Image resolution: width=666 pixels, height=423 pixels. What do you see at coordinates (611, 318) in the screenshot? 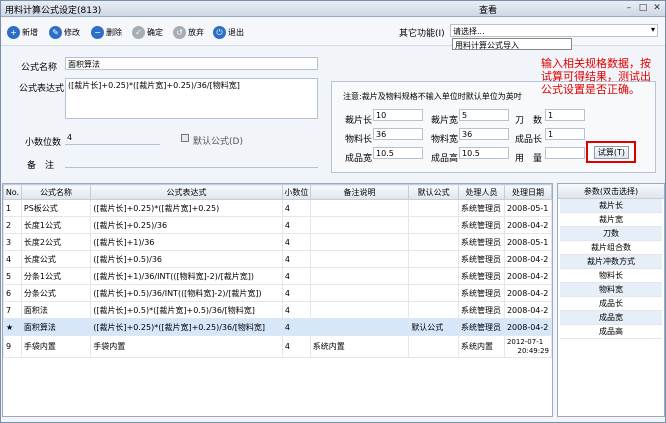
I see `param-item: 成品宽` at bounding box center [611, 318].